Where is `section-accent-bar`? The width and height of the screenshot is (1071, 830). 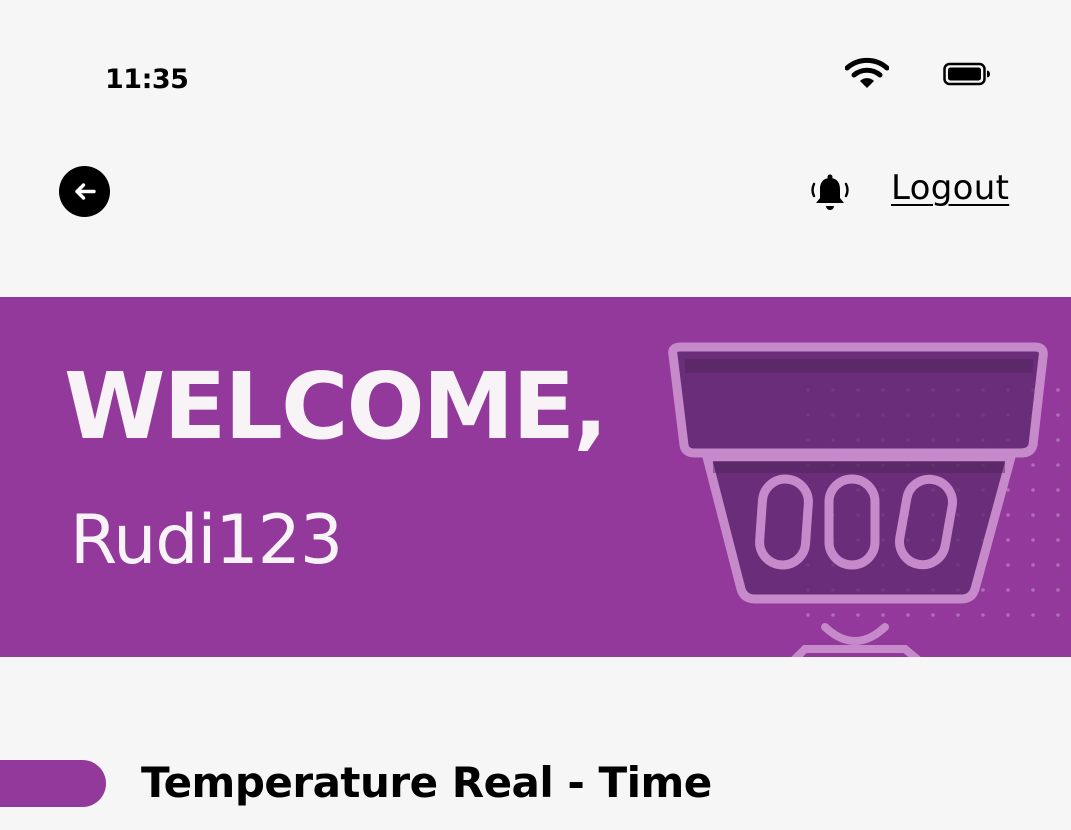
section-accent-bar is located at coordinates (53, 783).